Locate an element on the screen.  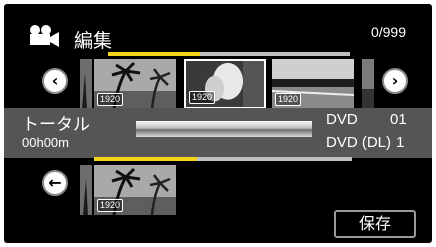
source-progress-bar is located at coordinates (229, 54).